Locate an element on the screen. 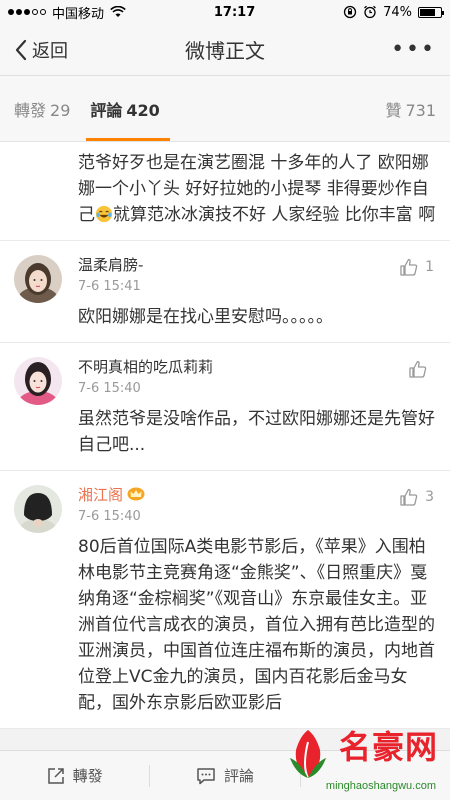  back-label: 返回 is located at coordinates (50, 51).